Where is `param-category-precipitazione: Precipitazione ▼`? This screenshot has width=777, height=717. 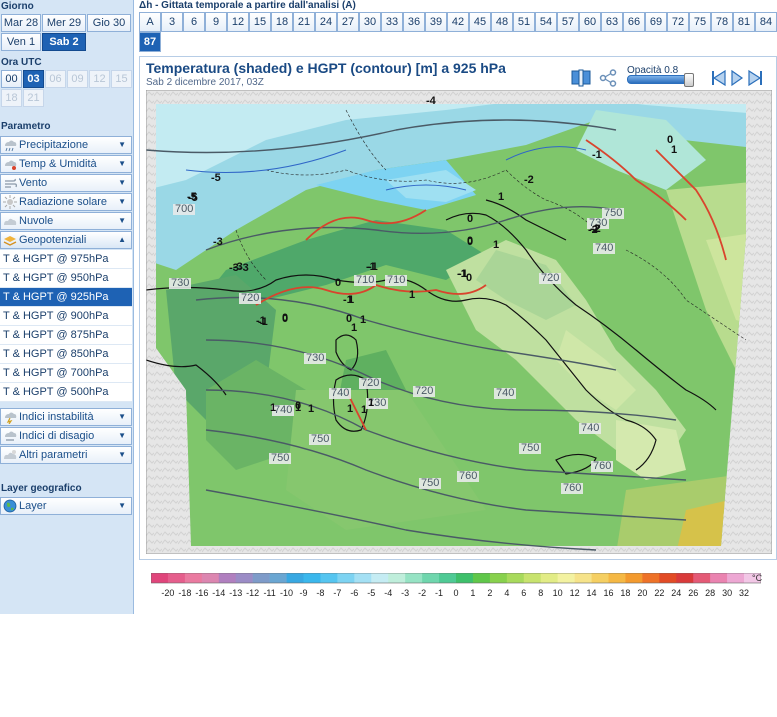 param-category-precipitazione: Precipitazione ▼ is located at coordinates (66, 145).